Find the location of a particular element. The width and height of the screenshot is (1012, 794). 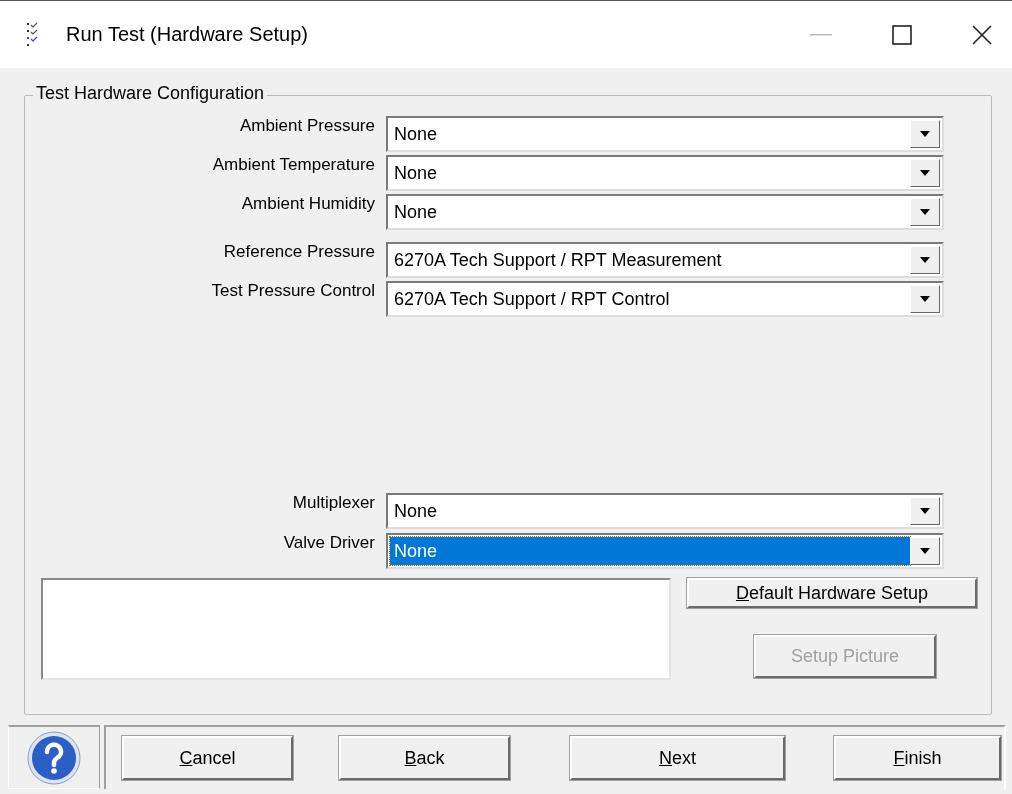

field-label: Multiplexer is located at coordinates (333, 503).